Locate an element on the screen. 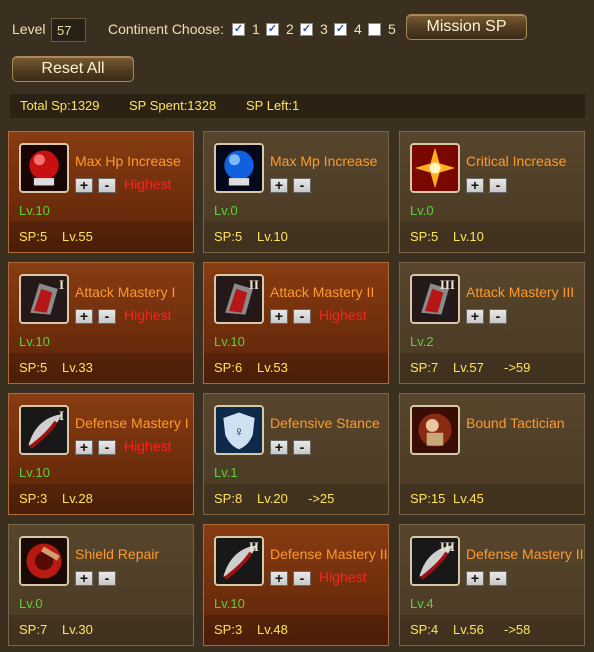  required-level: Lv.55 is located at coordinates (77, 236).